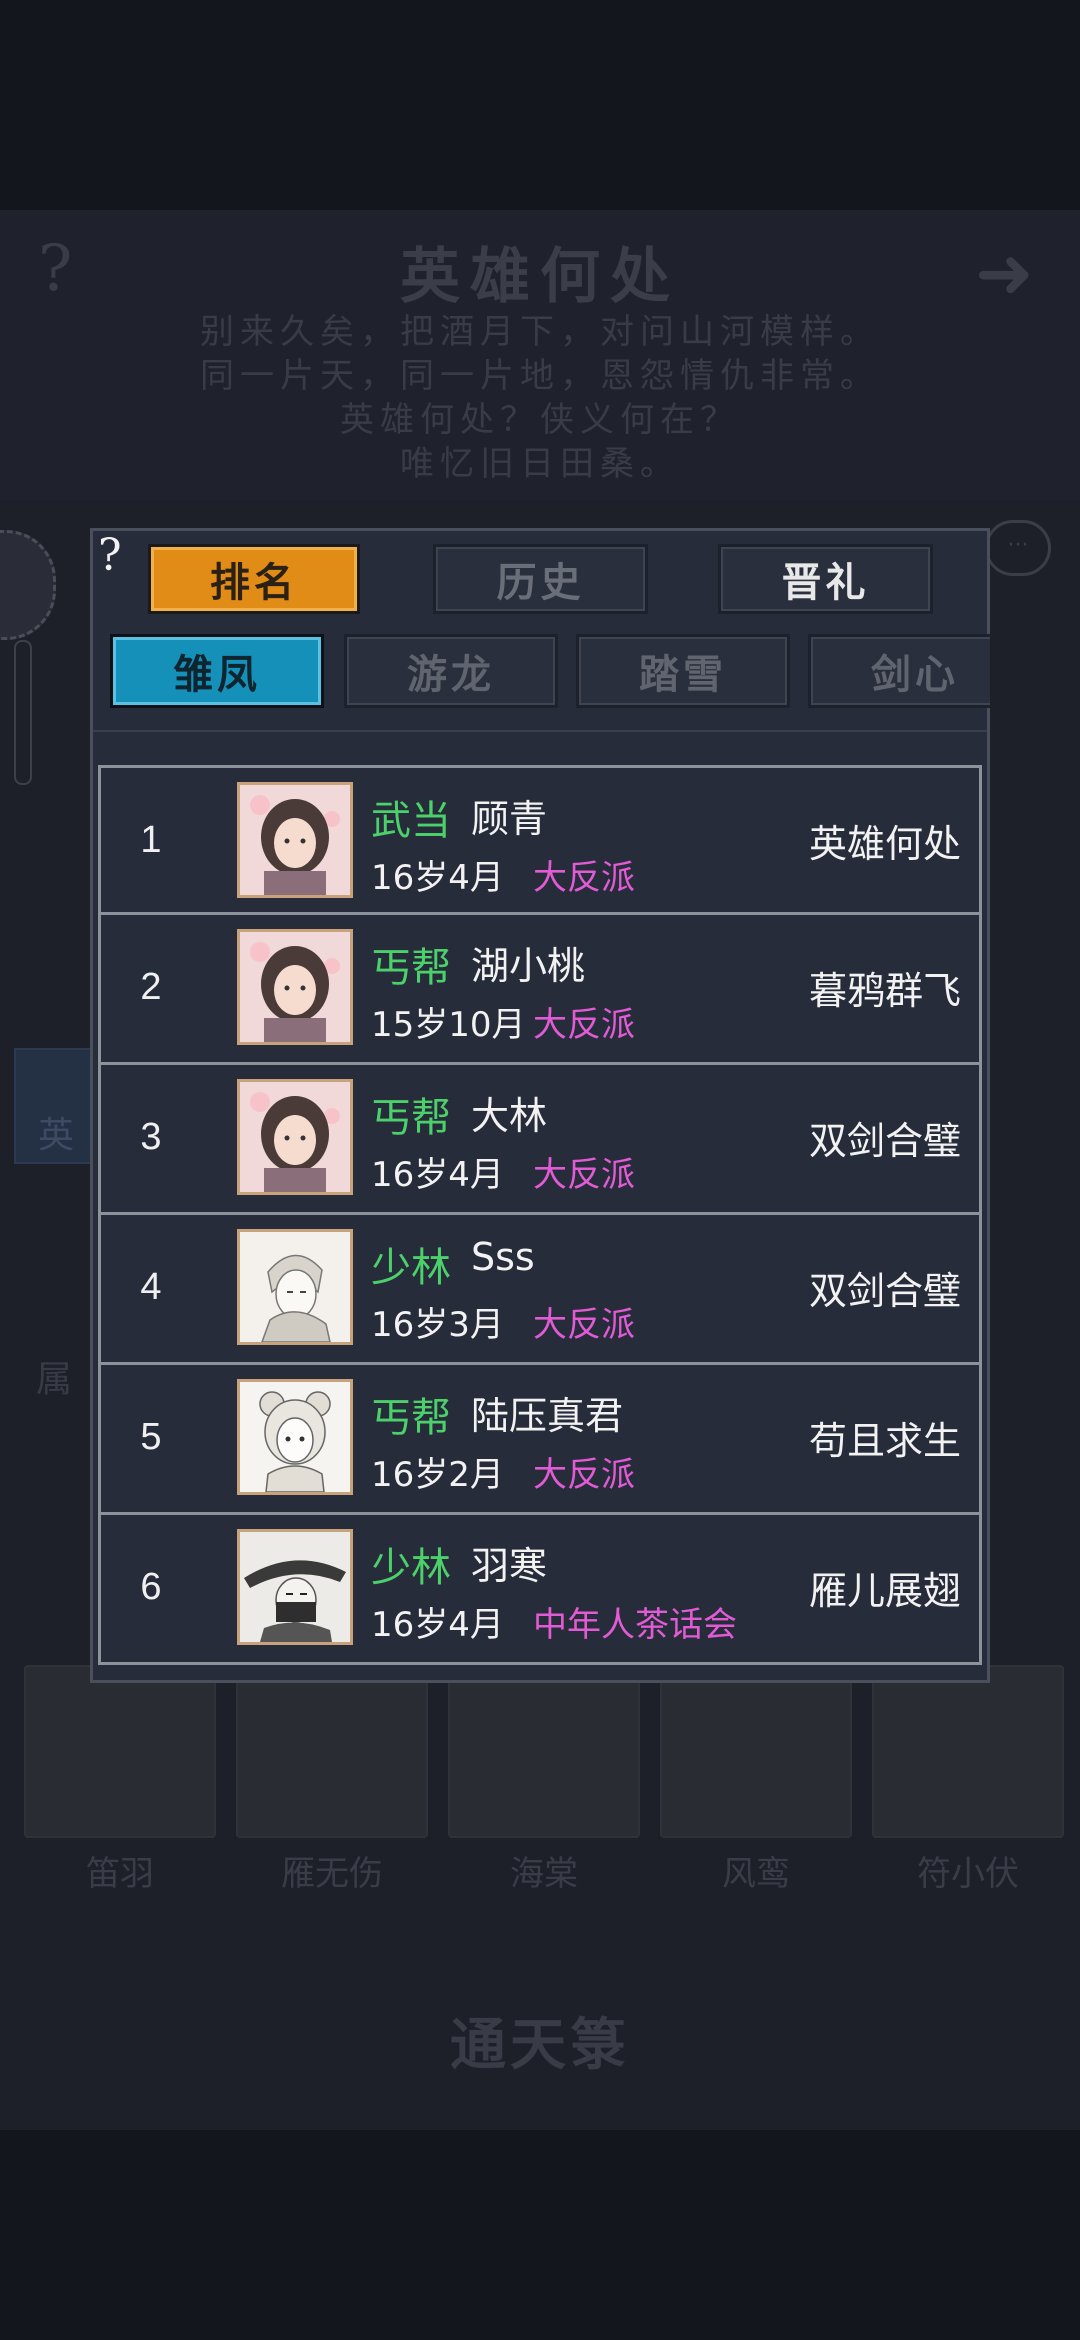 This screenshot has height=2340, width=1080. What do you see at coordinates (683, 671) in the screenshot?
I see `sub-tab-3: 踏雪` at bounding box center [683, 671].